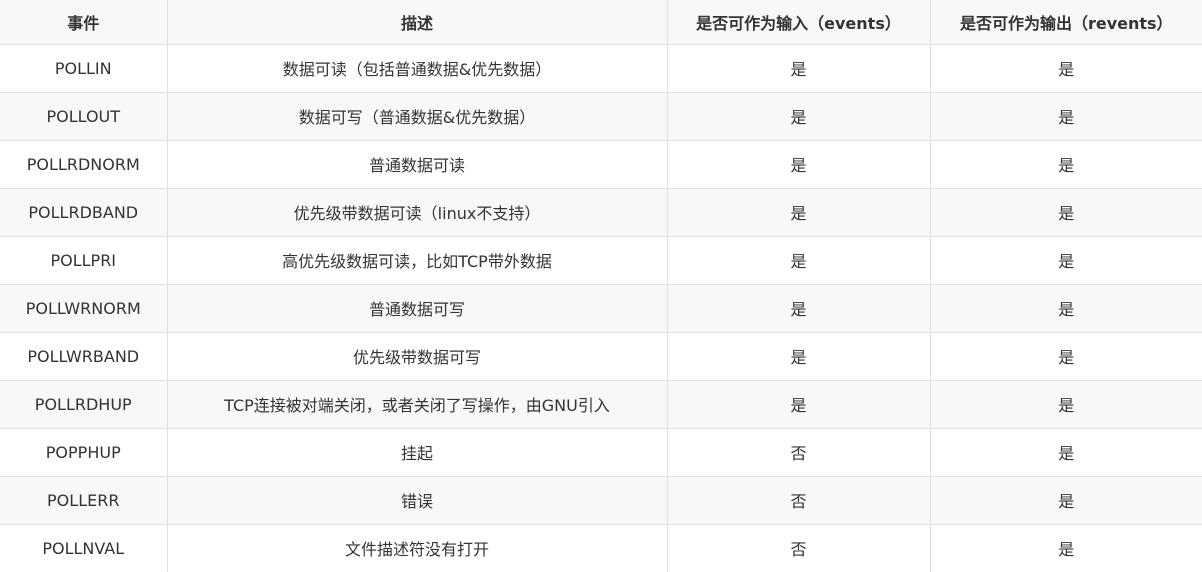 This screenshot has height=572, width=1202. What do you see at coordinates (417, 452) in the screenshot?
I see `description-cell: 挂起` at bounding box center [417, 452].